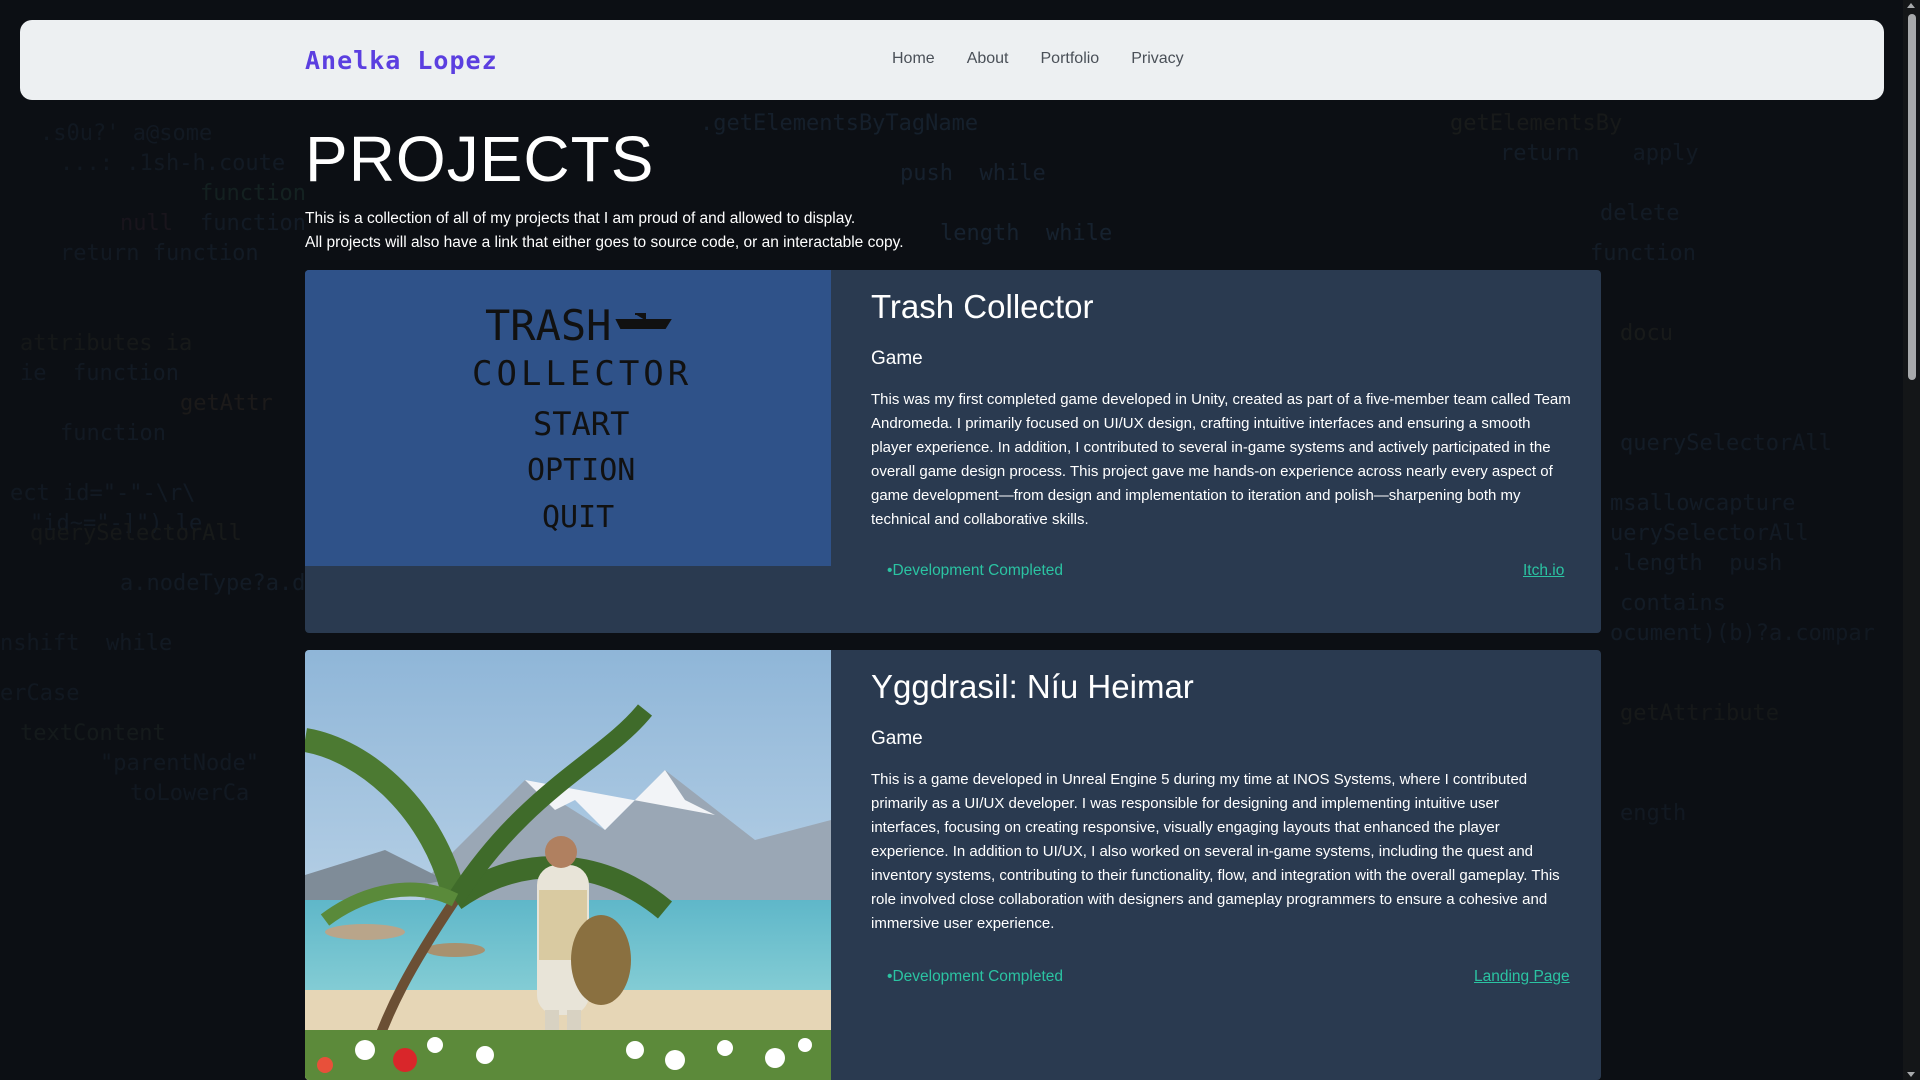 This screenshot has width=1920, height=1080. Describe the element at coordinates (1911, 540) in the screenshot. I see `vertical-scrollbar` at that location.